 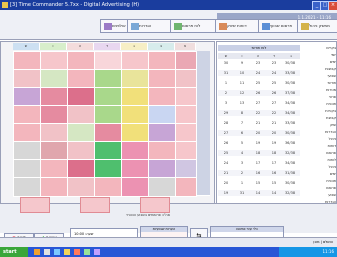 What do you see at coordinates (168, 252) in the screenshot?
I see `taskbar: start 11:16` at bounding box center [168, 252].